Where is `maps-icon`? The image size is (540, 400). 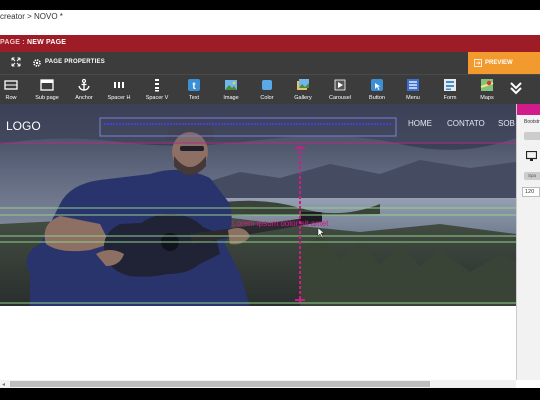 maps-icon is located at coordinates (487, 85).